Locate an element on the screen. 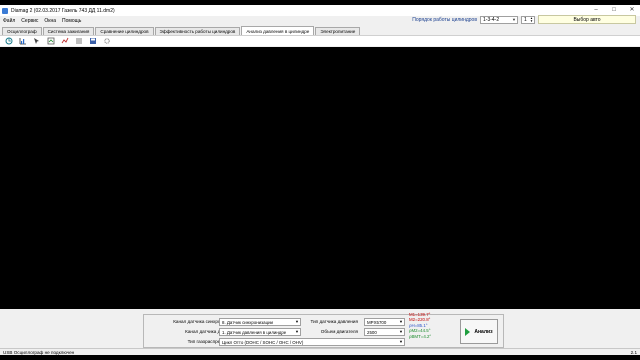 Image resolution: width=640 pixels, height=360 pixels. sensor-type-select: MPX5700 ▼ is located at coordinates (384, 322).